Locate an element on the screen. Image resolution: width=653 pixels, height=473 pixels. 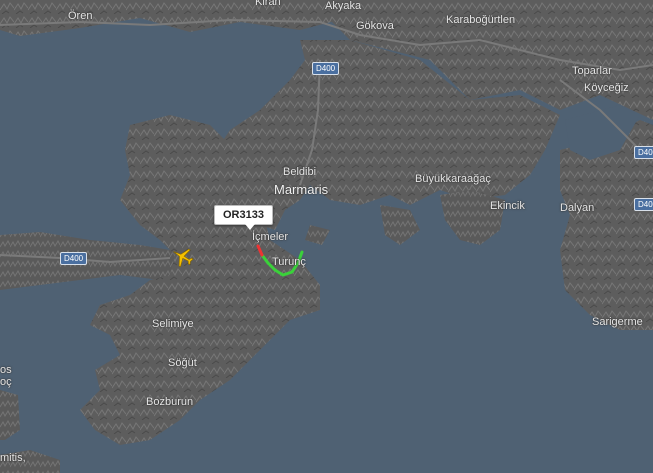
place-label-sogut: Söğüt is located at coordinates (182, 363).